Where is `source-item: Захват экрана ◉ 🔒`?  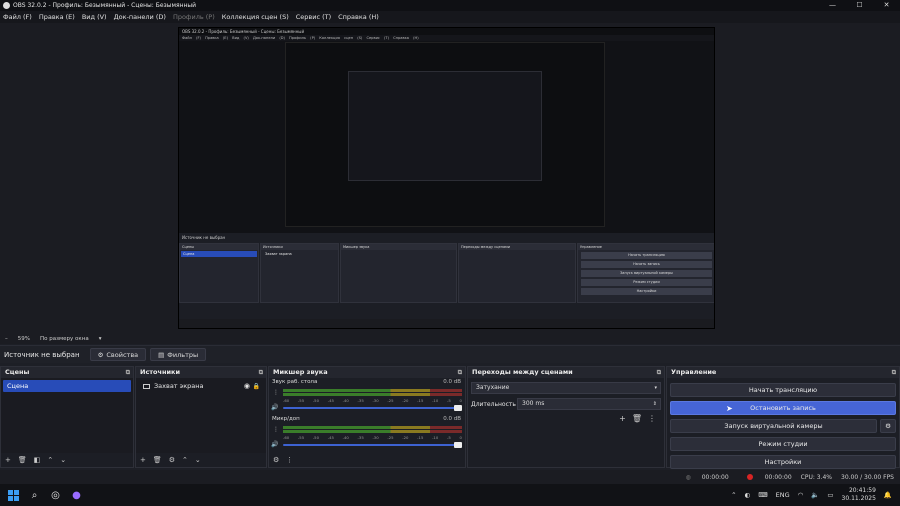
source-item: Захват экрана ◉ 🔒 is located at coordinates (201, 386).